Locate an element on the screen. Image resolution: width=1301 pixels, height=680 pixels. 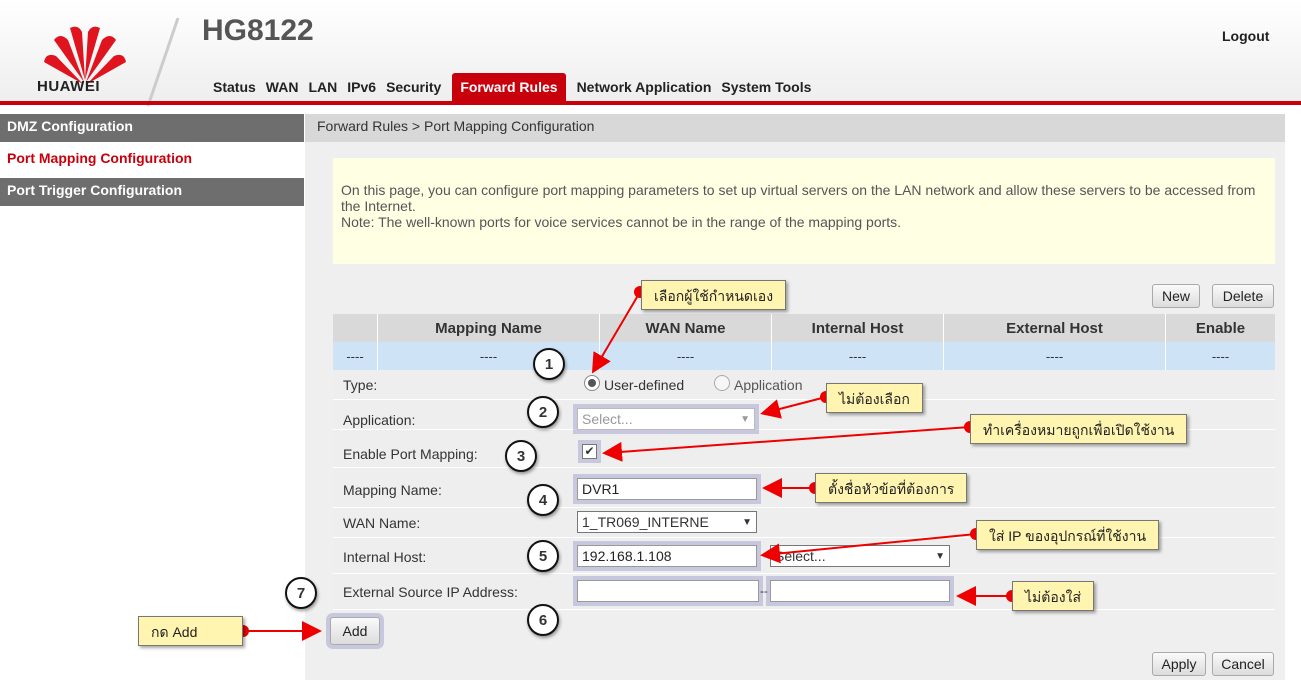
col-external-host: External Host is located at coordinates (1055, 328).